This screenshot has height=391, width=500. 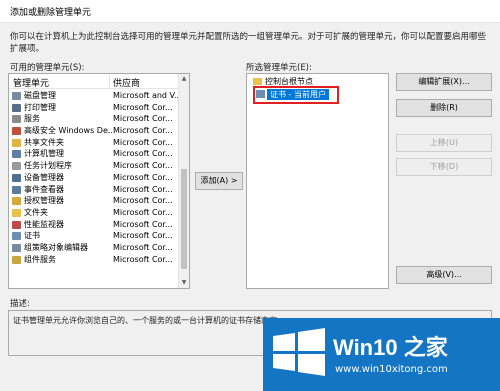 What do you see at coordinates (16, 154) in the screenshot?
I see `computer-icon` at bounding box center [16, 154].